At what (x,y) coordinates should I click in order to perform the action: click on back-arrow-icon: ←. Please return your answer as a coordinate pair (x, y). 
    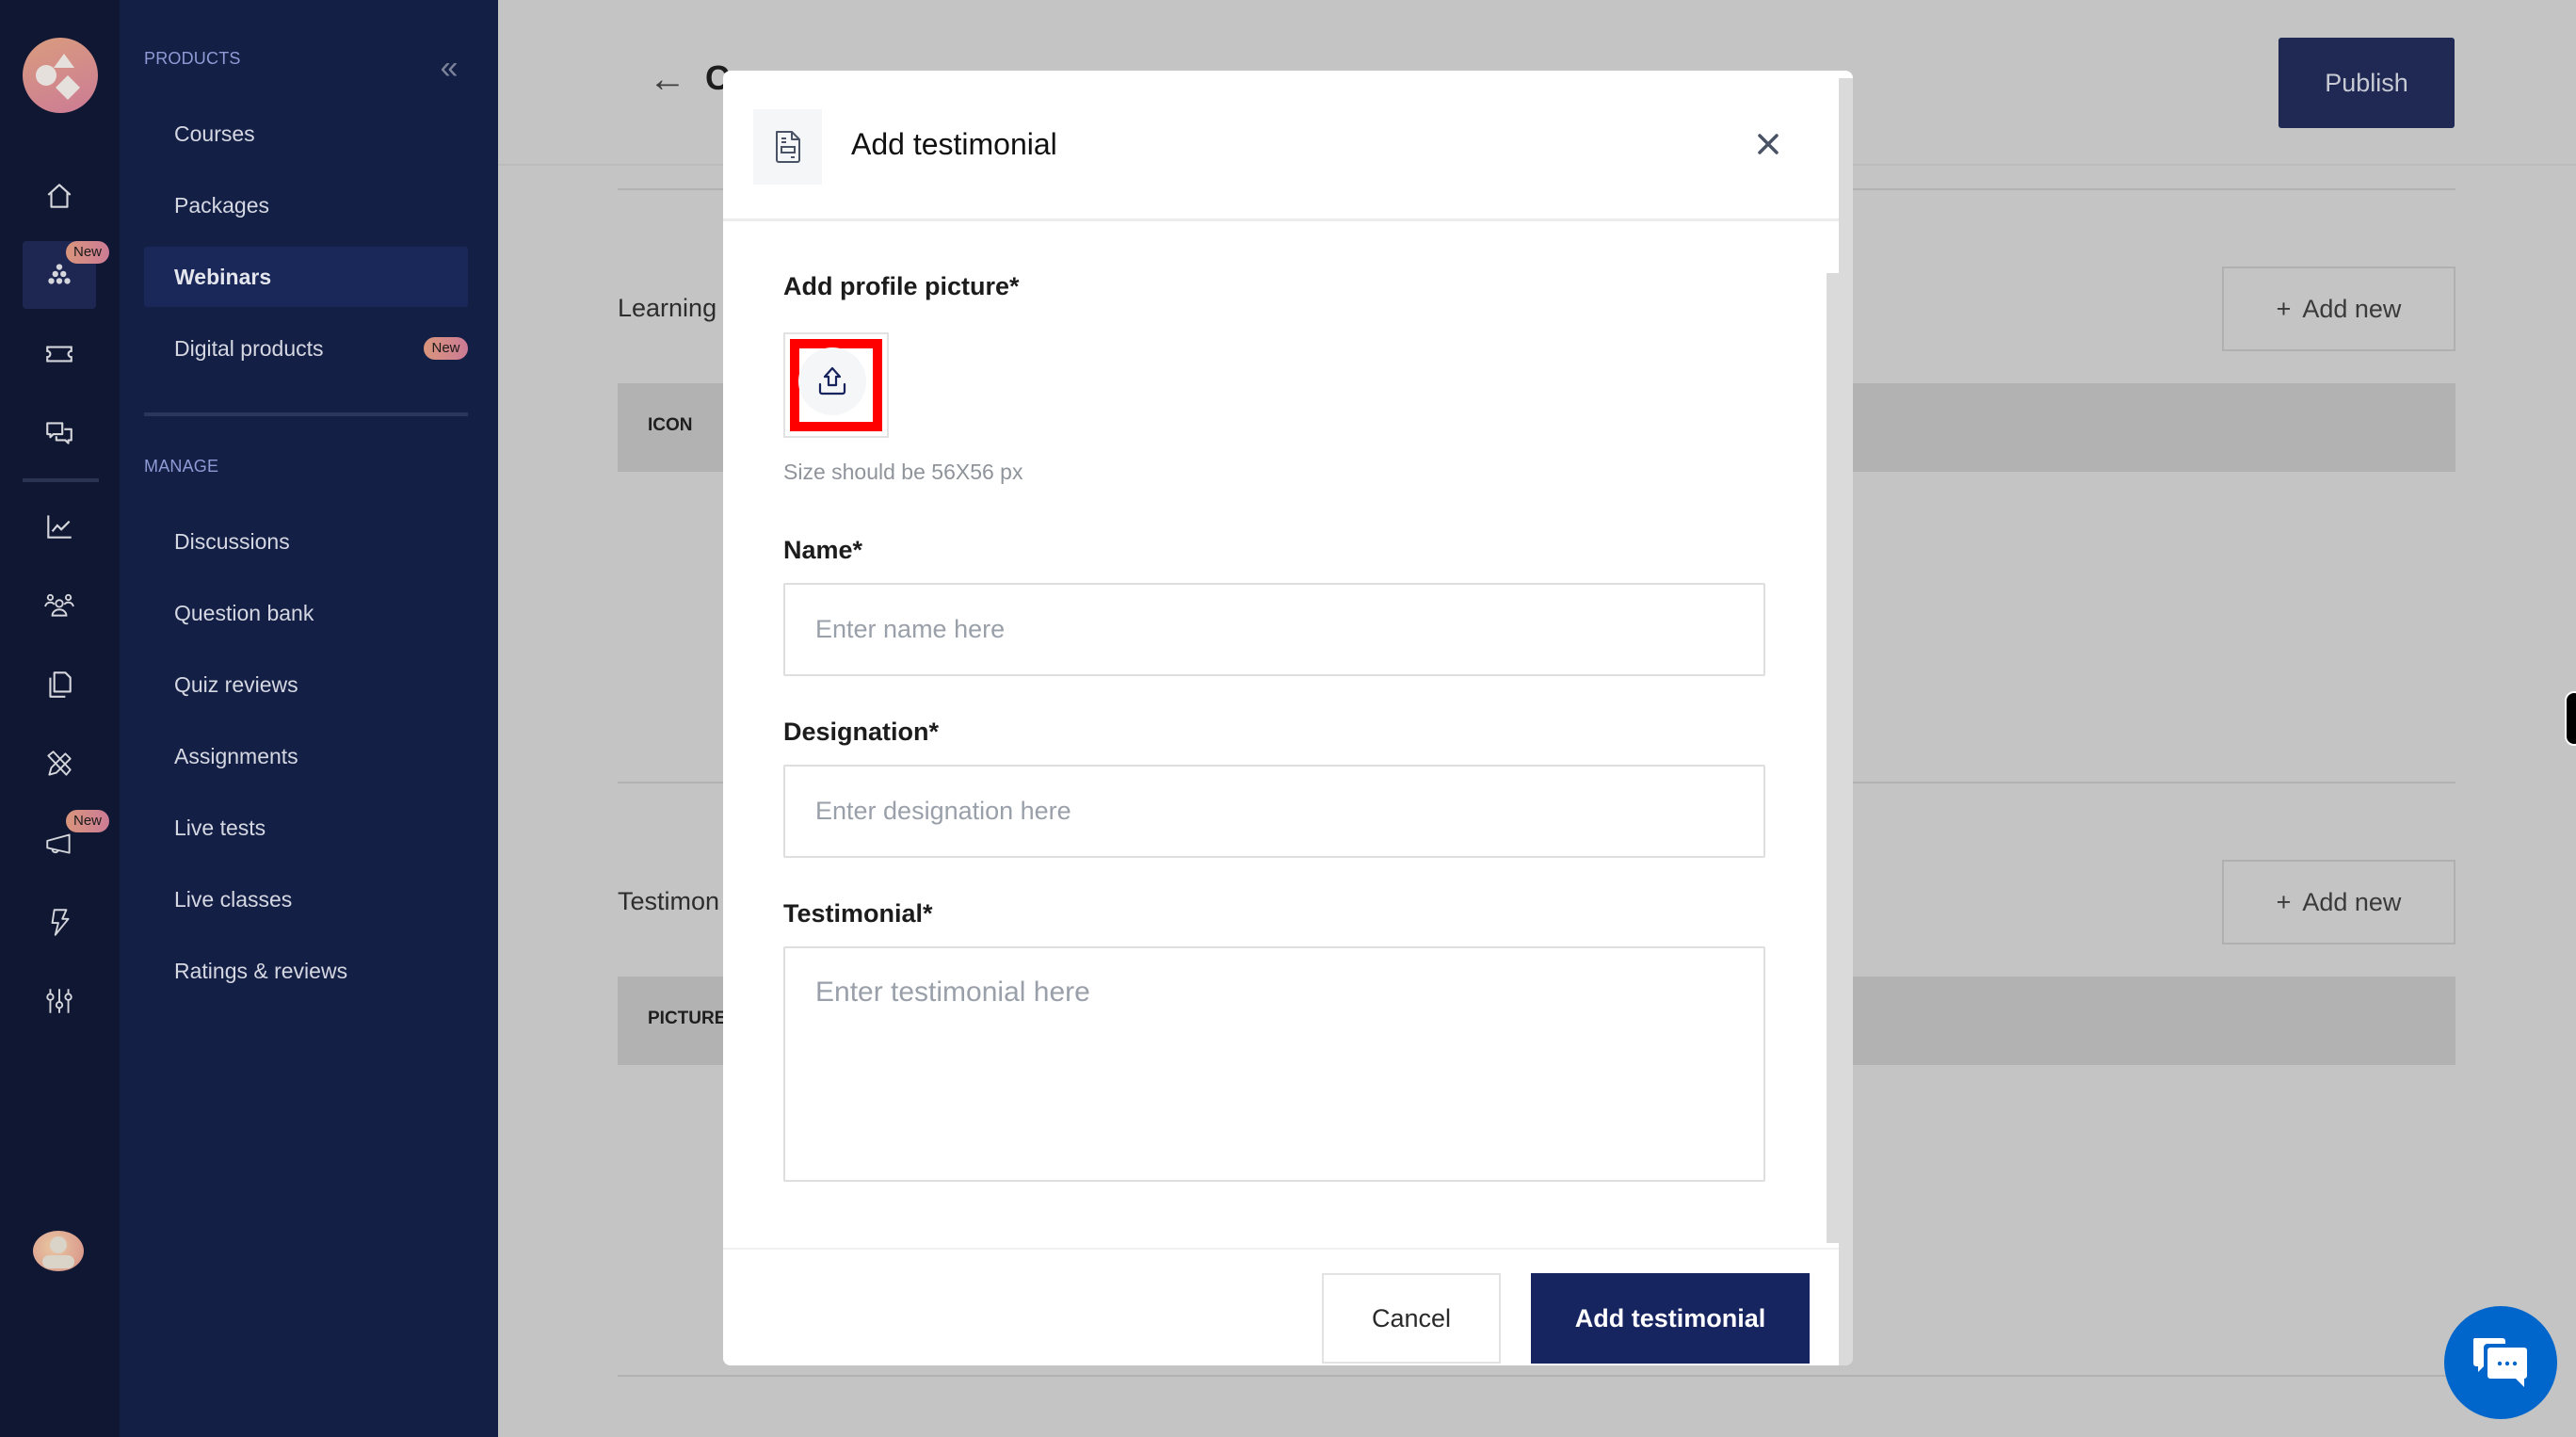
    Looking at the image, I should click on (667, 80).